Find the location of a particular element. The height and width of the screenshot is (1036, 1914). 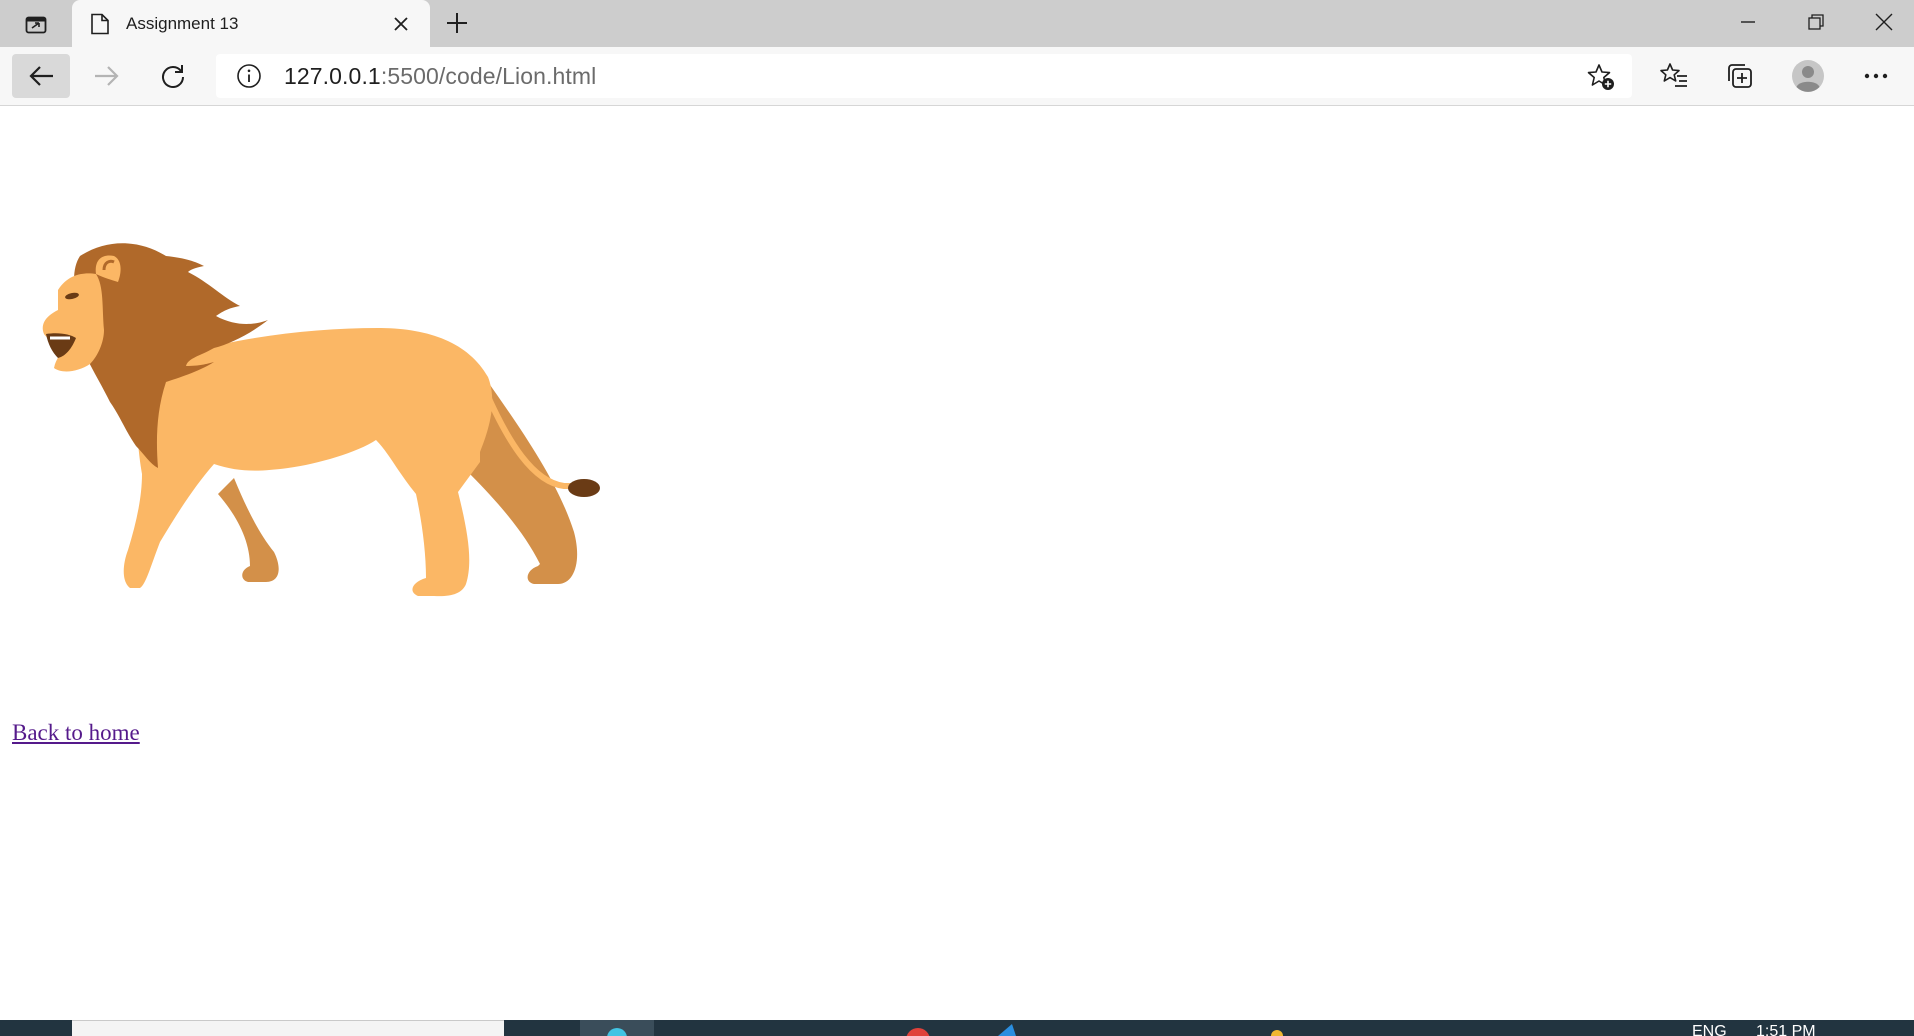

minimize-button is located at coordinates (1748, 22).